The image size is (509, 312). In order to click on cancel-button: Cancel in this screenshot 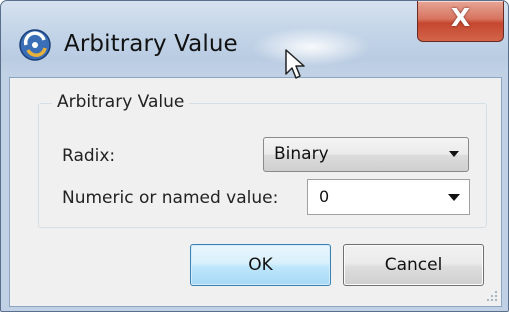, I will do `click(413, 265)`.